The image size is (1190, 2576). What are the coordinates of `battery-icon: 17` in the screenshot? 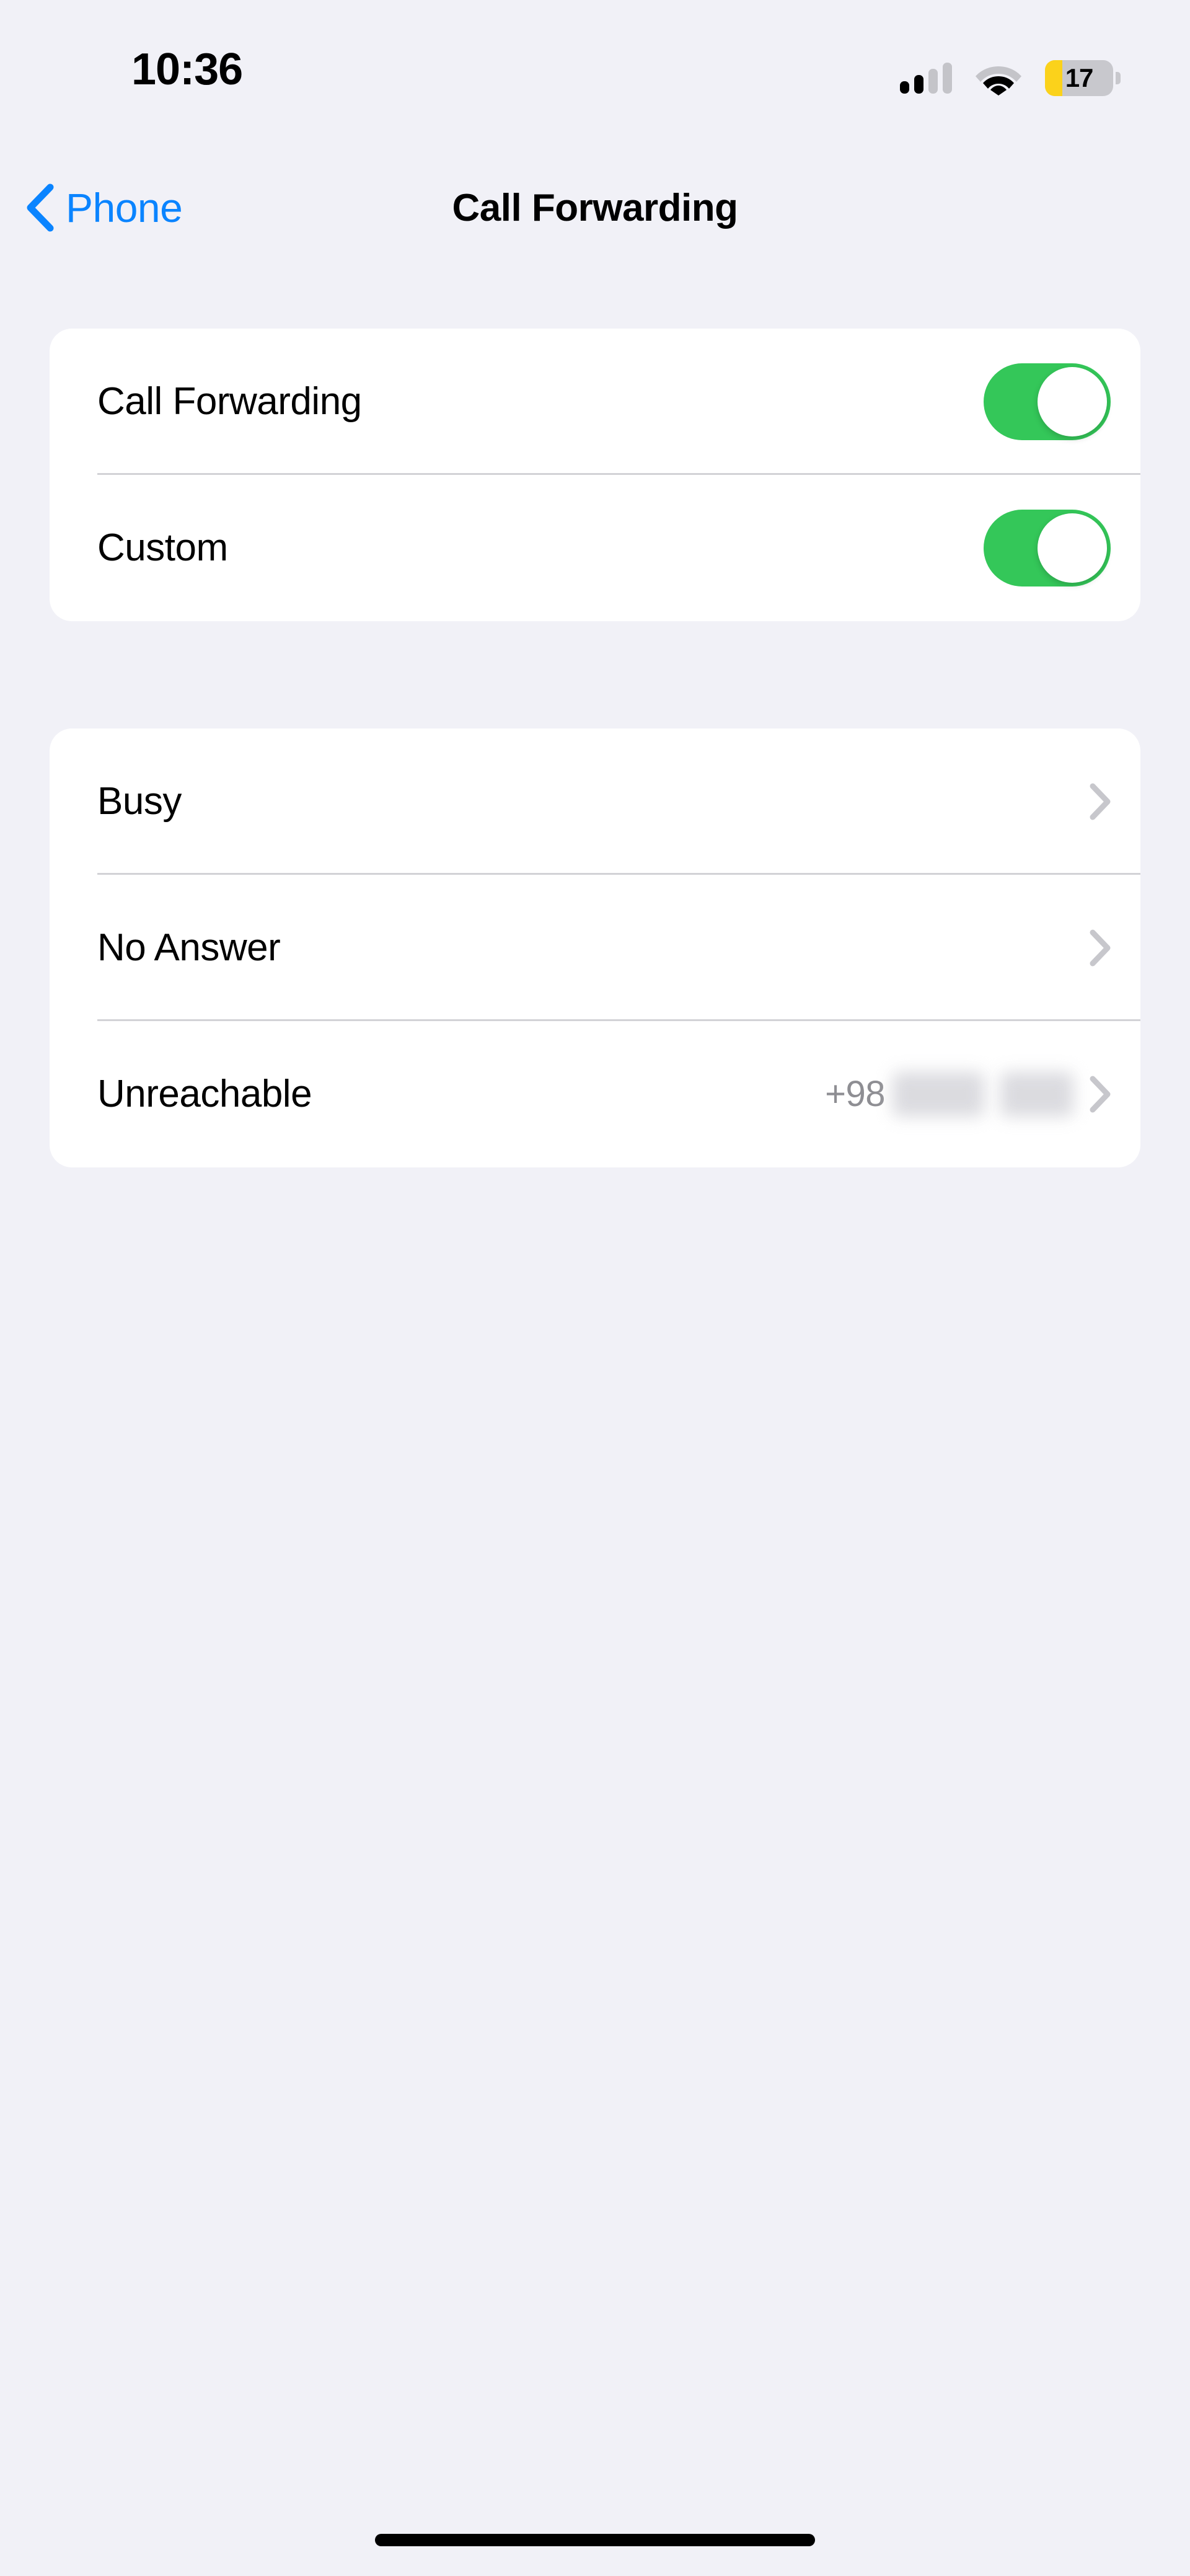 It's located at (1083, 78).